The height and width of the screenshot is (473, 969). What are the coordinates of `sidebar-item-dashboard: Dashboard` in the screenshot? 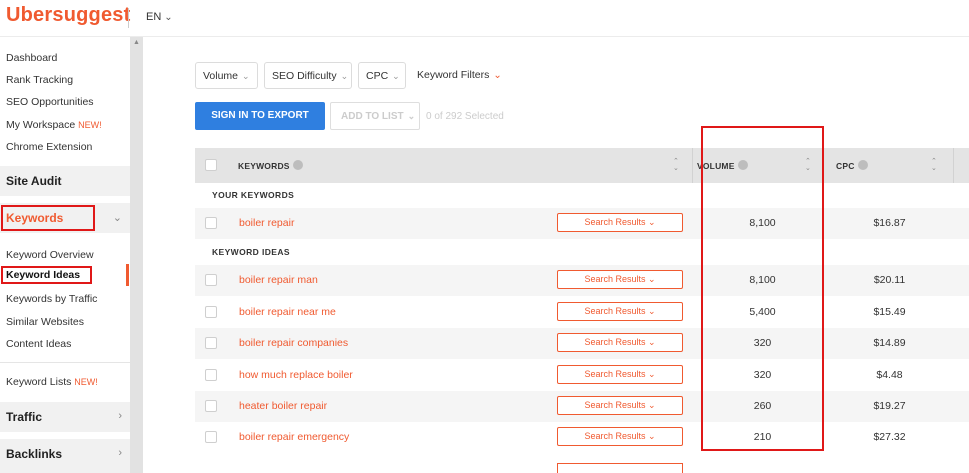 It's located at (31, 58).